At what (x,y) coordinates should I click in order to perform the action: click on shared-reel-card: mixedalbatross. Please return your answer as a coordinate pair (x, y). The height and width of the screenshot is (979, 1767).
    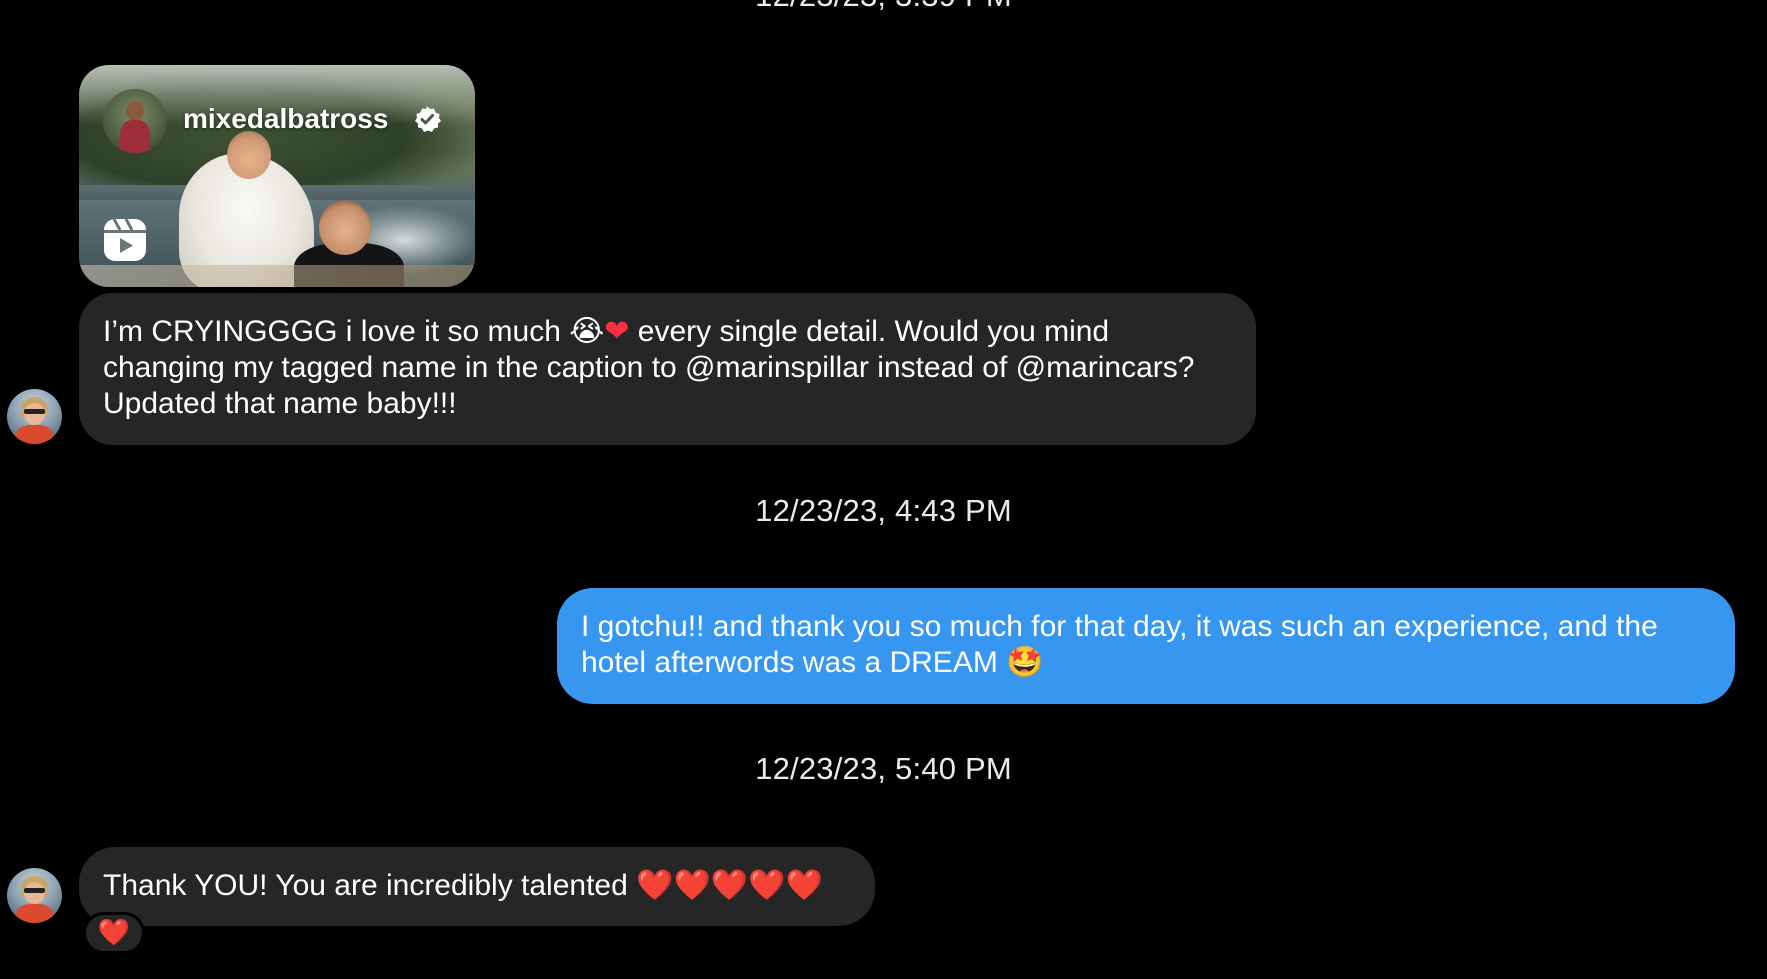
    Looking at the image, I should click on (277, 176).